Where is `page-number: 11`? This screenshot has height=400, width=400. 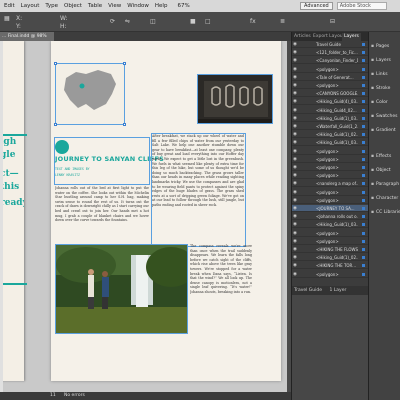 page-number: 11 is located at coordinates (53, 395).